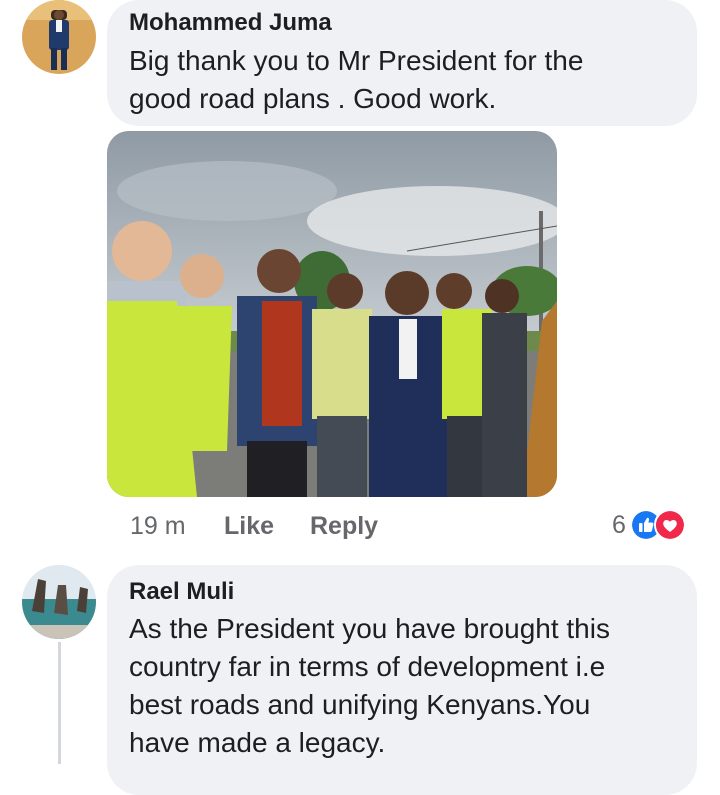 The width and height of the screenshot is (720, 795). Describe the element at coordinates (669, 525) in the screenshot. I see `love-icon` at that location.